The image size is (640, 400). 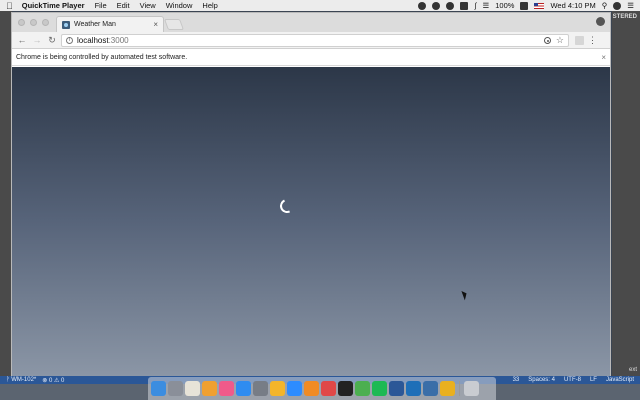 I want to click on menu-help: Help, so click(x=209, y=5).